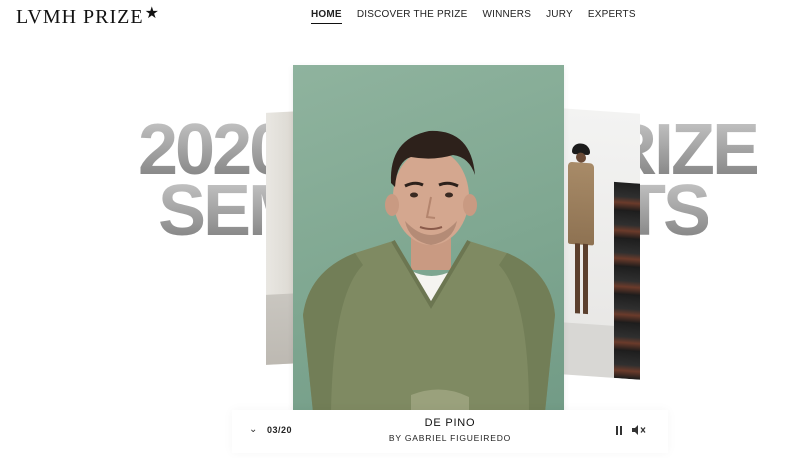 The height and width of the screenshot is (458, 800). What do you see at coordinates (450, 438) in the screenshot?
I see `designer-byline: BY GABRIEL FIGUEIREDO` at bounding box center [450, 438].